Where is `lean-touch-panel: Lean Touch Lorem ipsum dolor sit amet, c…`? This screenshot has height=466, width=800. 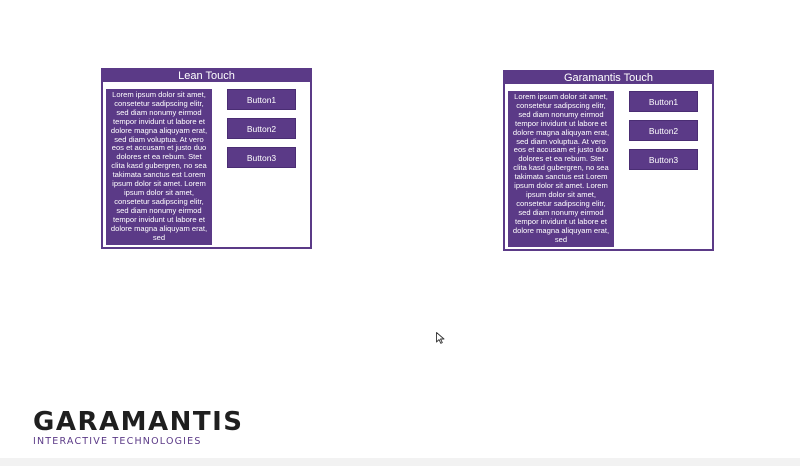
lean-touch-panel: Lean Touch Lorem ipsum dolor sit amet, c… is located at coordinates (206, 158).